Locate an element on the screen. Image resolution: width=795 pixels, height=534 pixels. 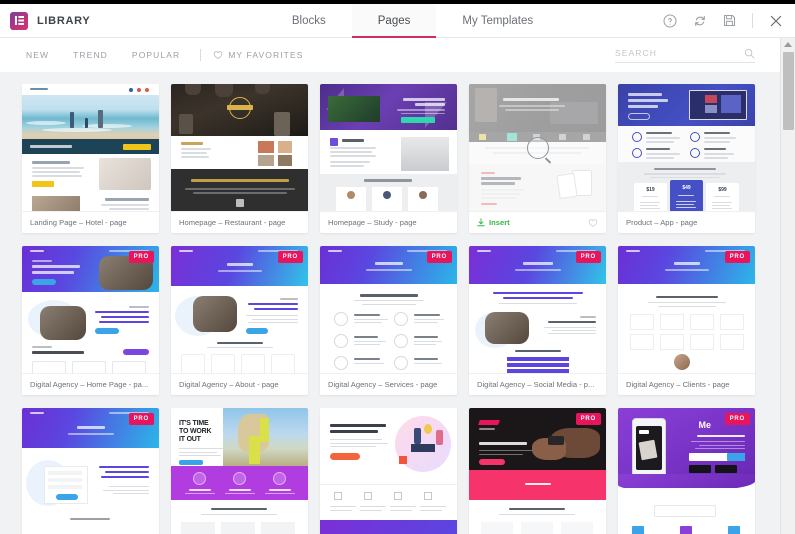
page-title: LIBRARY is located at coordinates (64, 20).